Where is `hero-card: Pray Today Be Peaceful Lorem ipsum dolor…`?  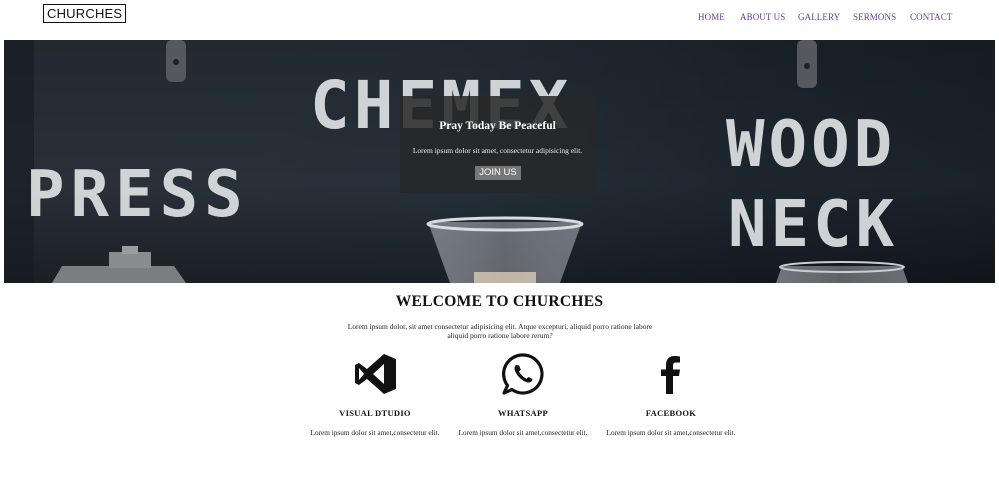
hero-card: Pray Today Be Peaceful Lorem ipsum dolor… is located at coordinates (497, 144).